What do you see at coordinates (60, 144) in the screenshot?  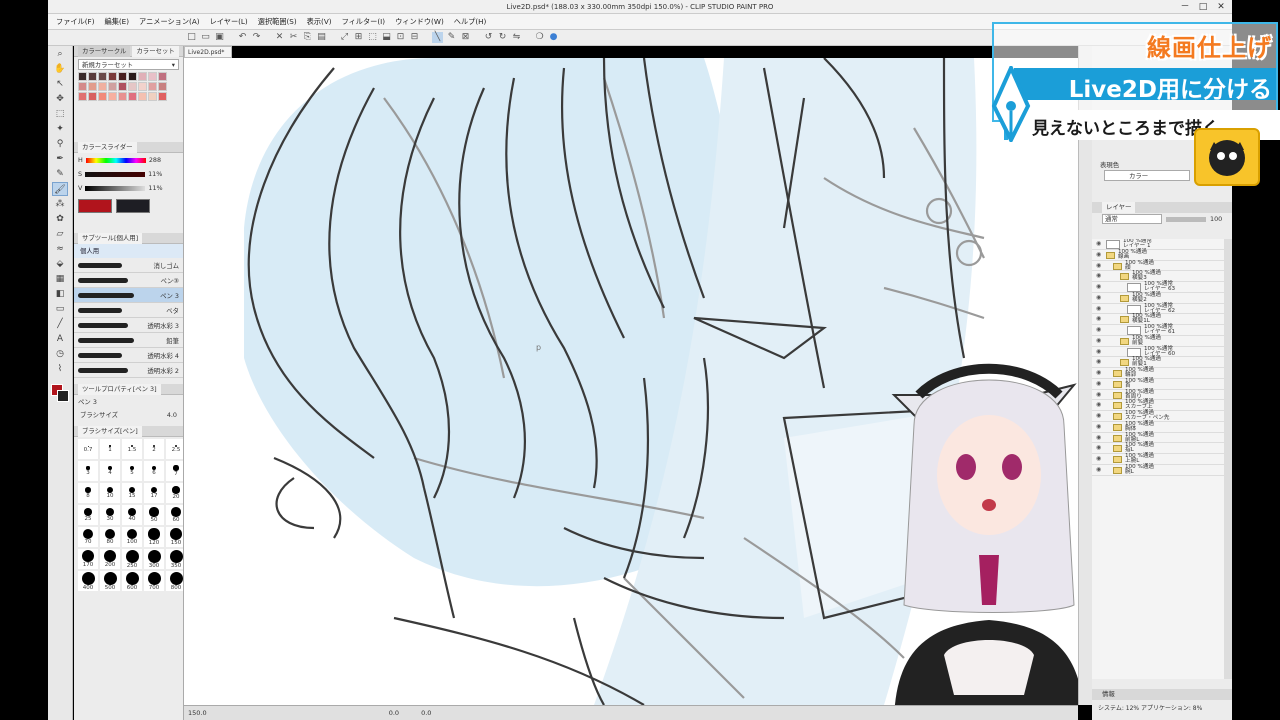 I see `eyedropper-tool-icon: ⚲` at bounding box center [60, 144].